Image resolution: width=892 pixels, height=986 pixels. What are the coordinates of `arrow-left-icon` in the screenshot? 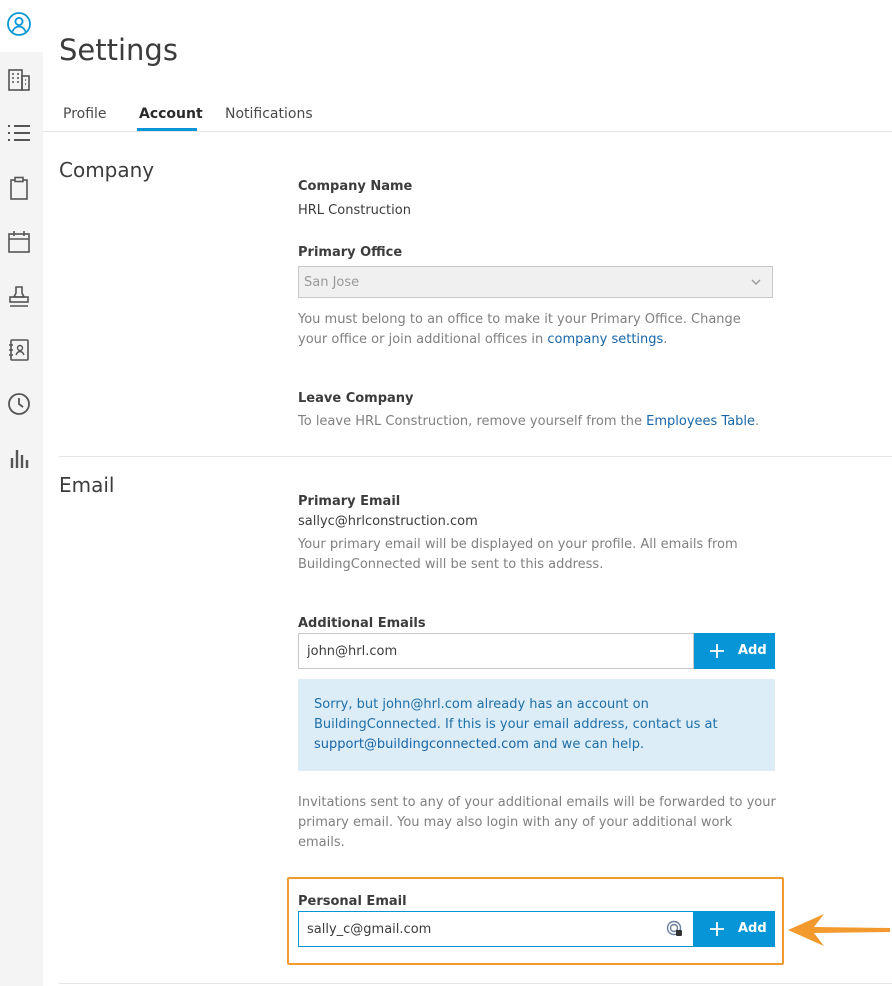 It's located at (839, 930).